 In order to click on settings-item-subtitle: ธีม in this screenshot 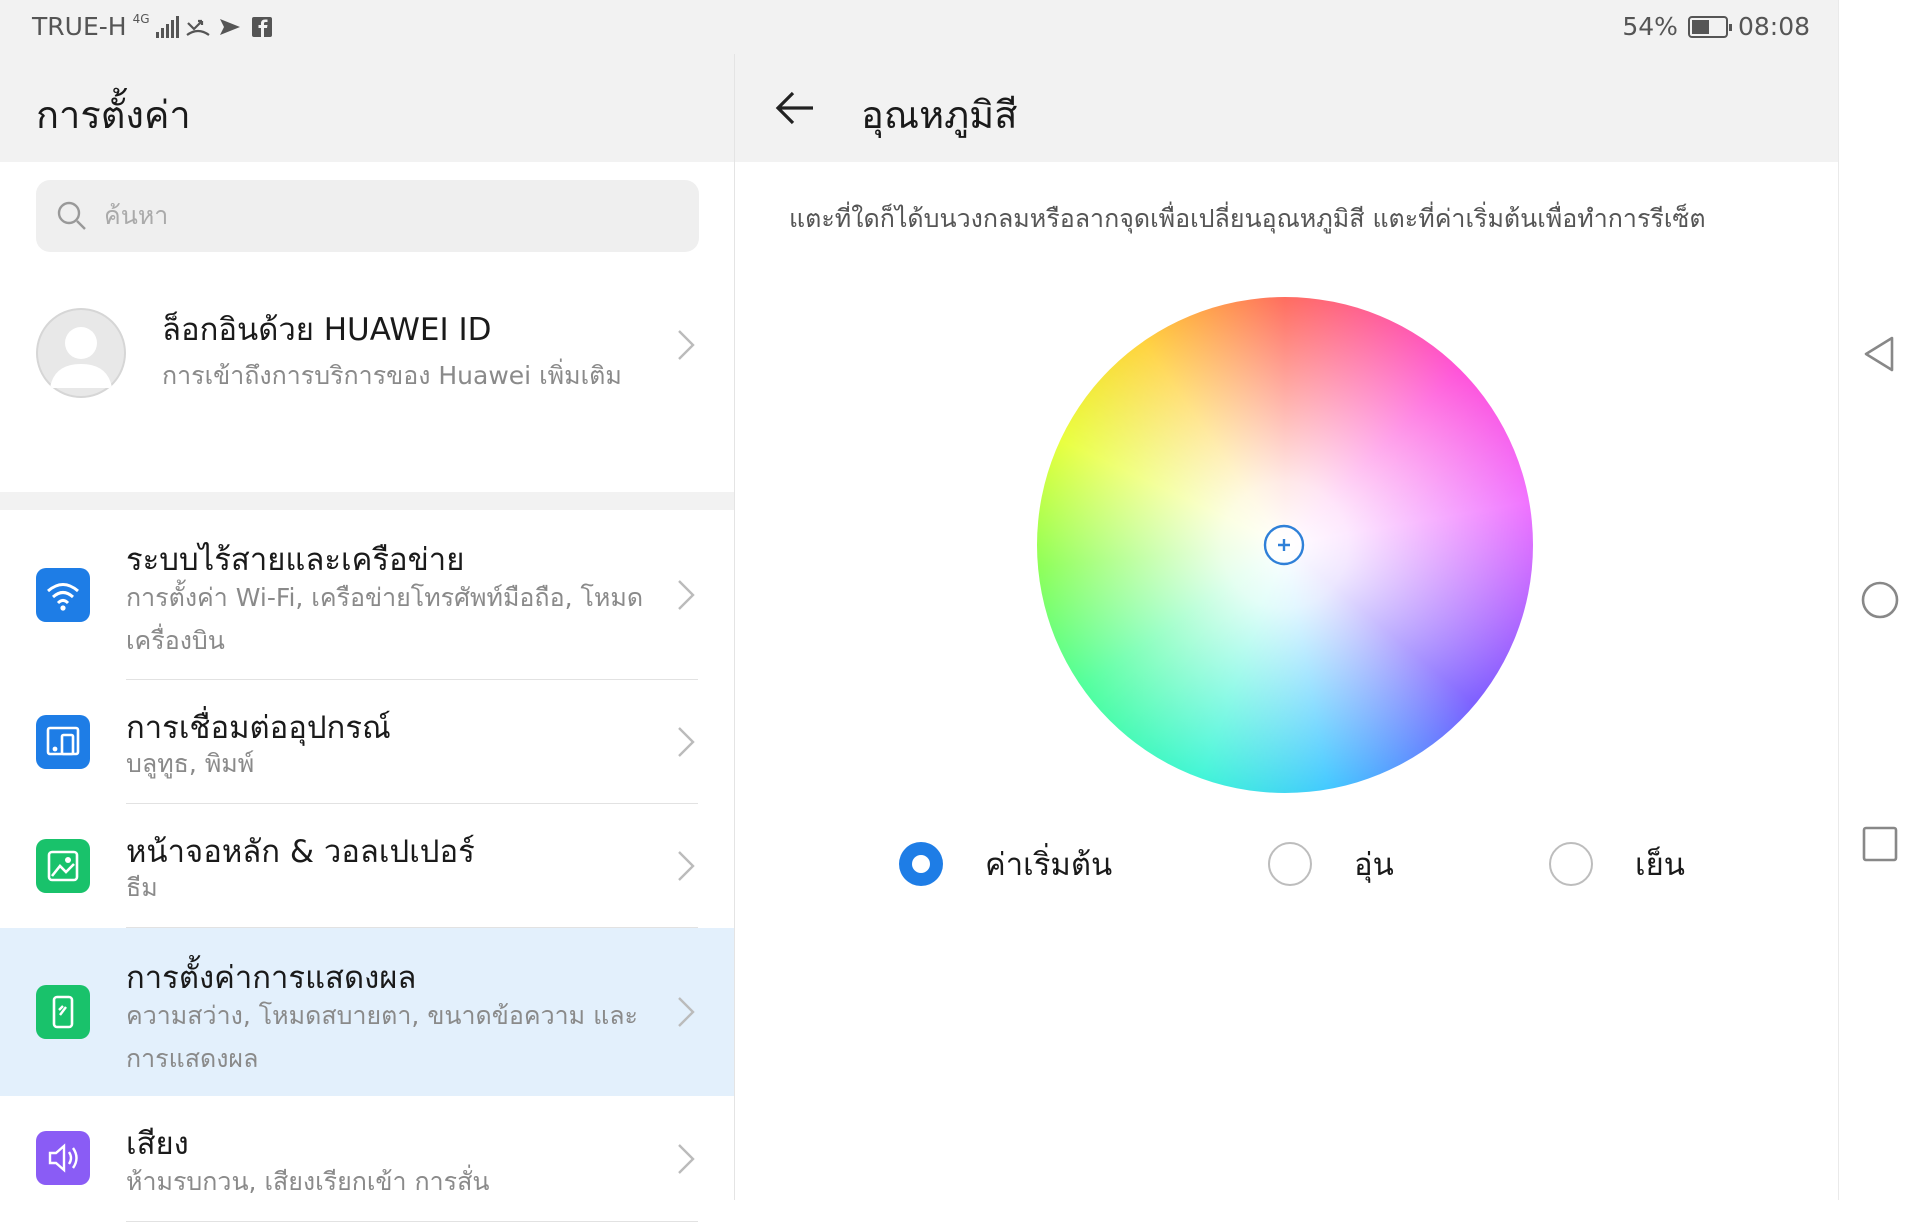, I will do `click(142, 887)`.